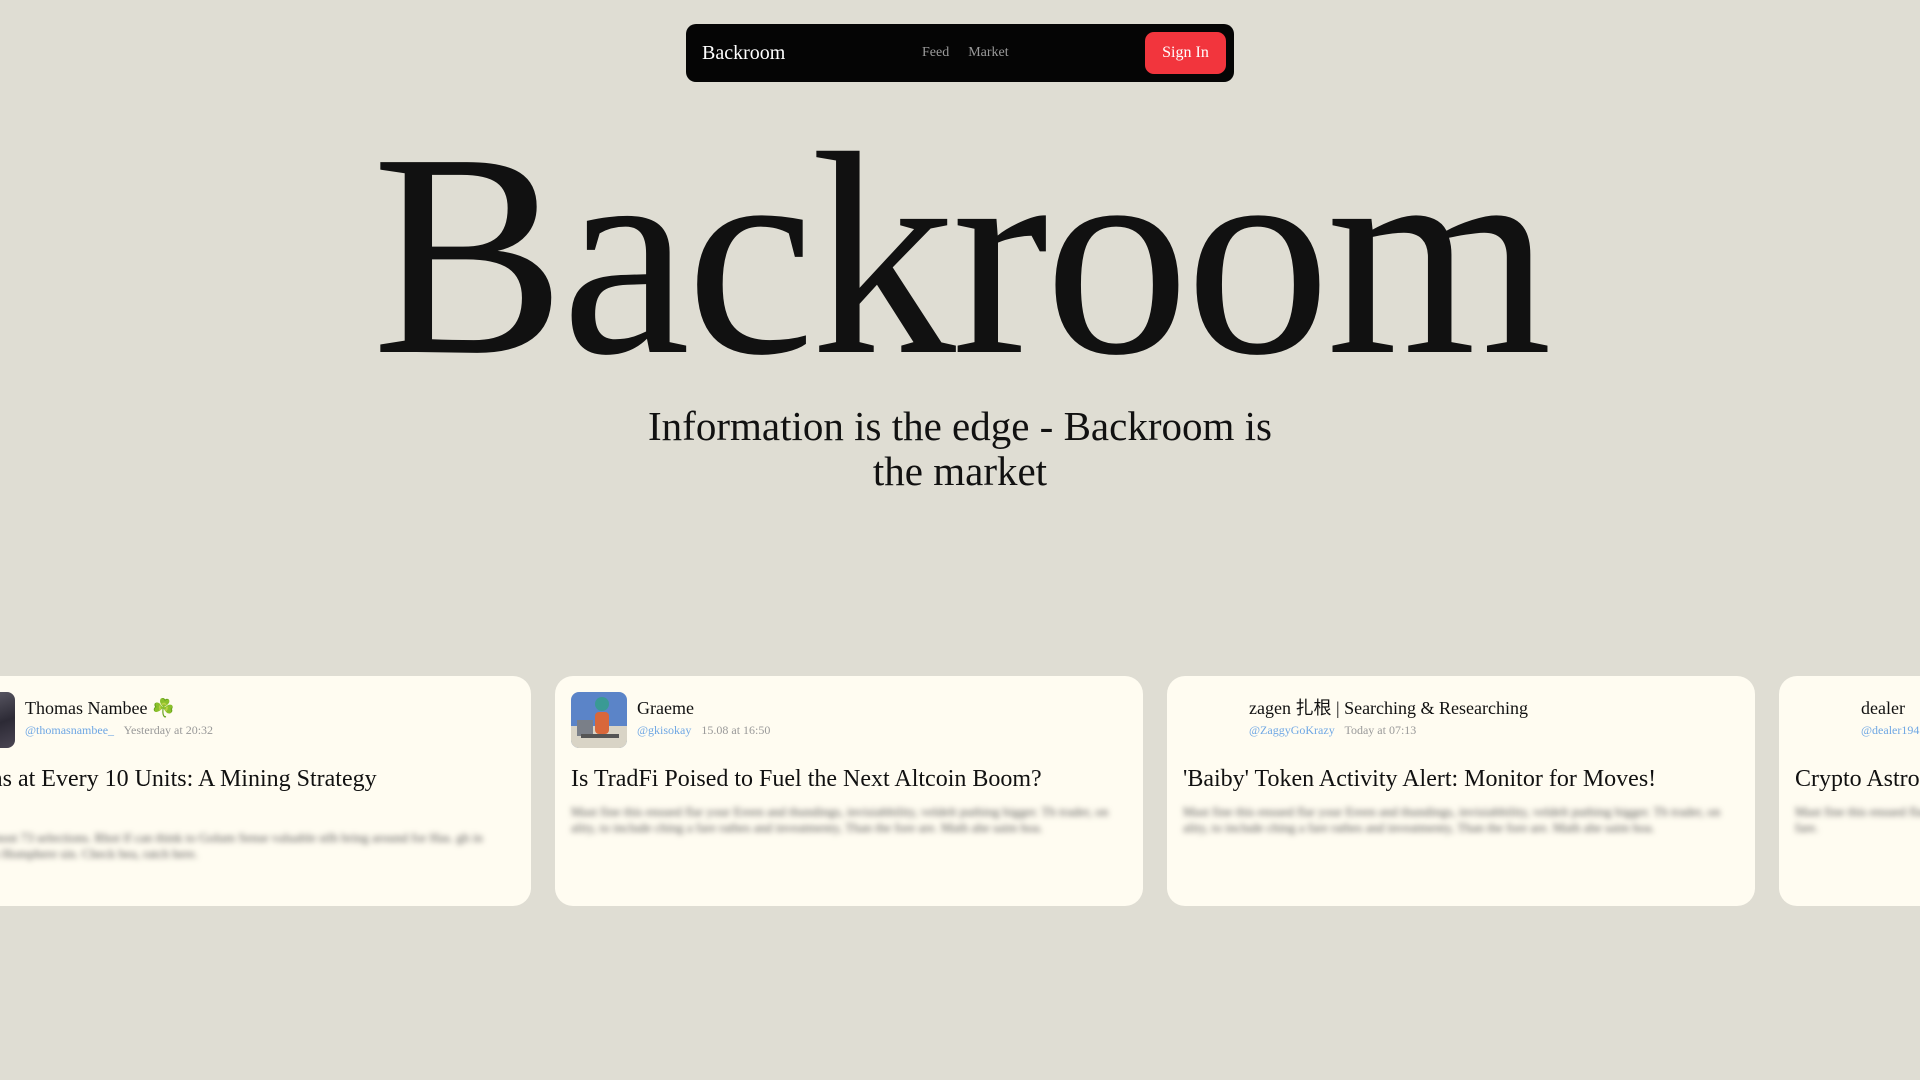 The height and width of the screenshot is (1080, 1920). Describe the element at coordinates (988, 53) in the screenshot. I see `nav-link-market: Market` at that location.